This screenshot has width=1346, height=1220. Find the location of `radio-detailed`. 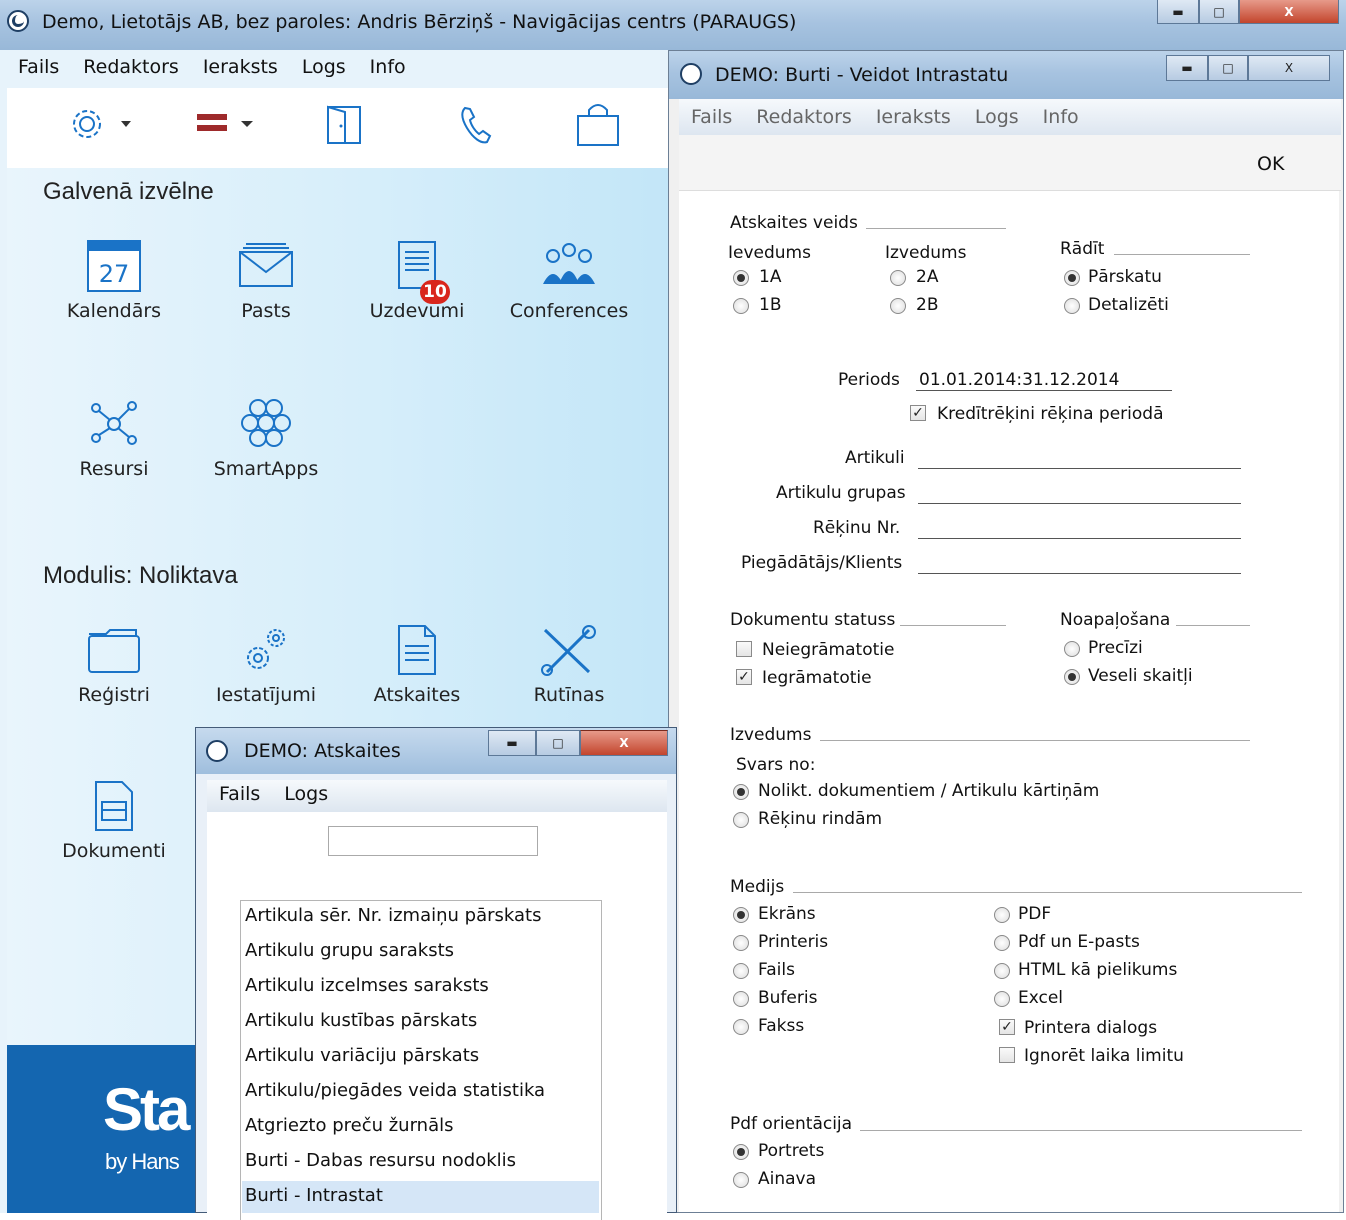

radio-detailed is located at coordinates (1072, 306).